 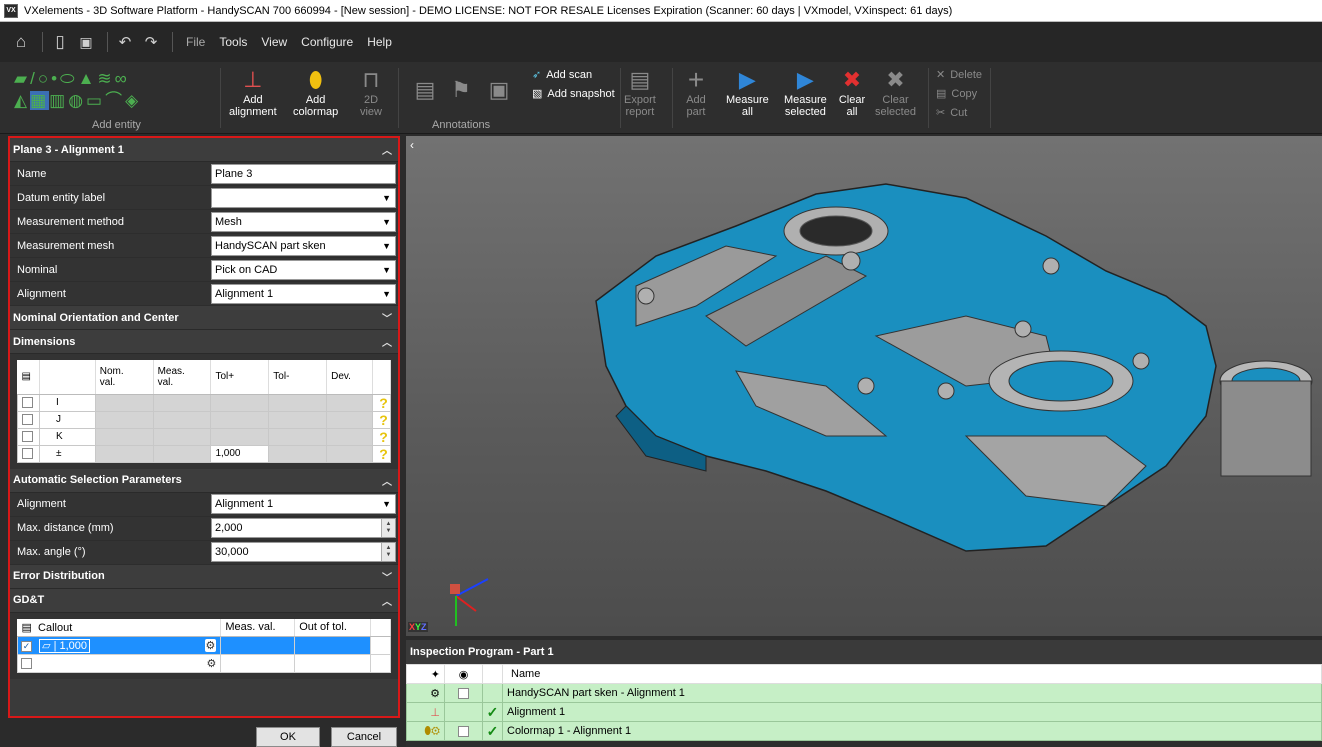 What do you see at coordinates (288, 737) in the screenshot?
I see `ok-button: OK` at bounding box center [288, 737].